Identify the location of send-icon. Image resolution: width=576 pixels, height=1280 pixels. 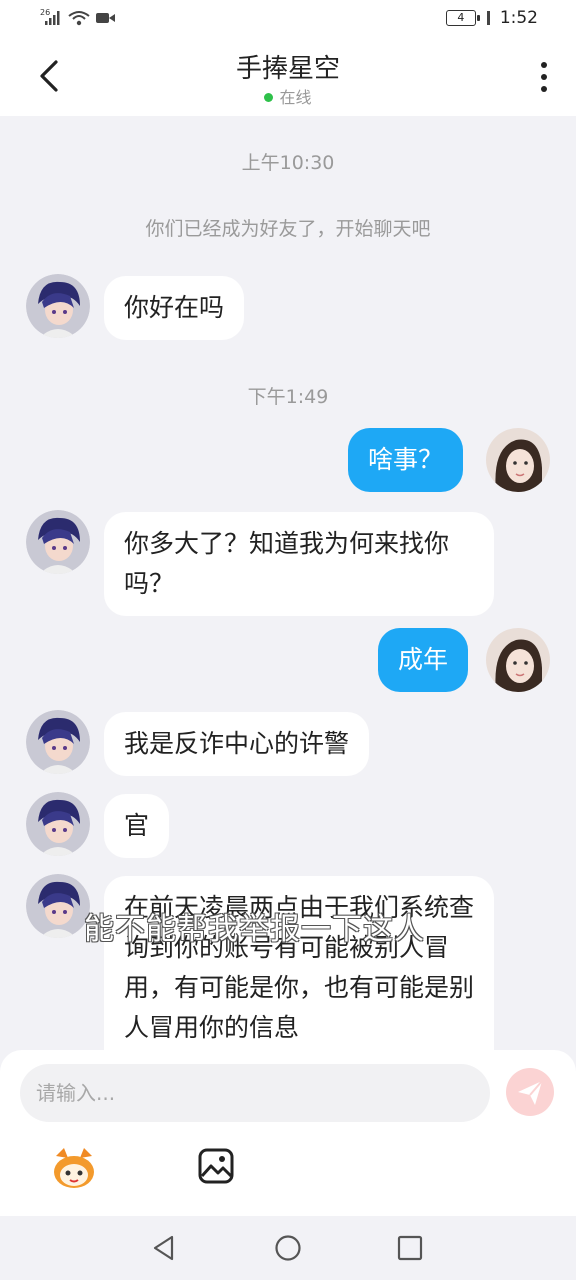
(530, 1092).